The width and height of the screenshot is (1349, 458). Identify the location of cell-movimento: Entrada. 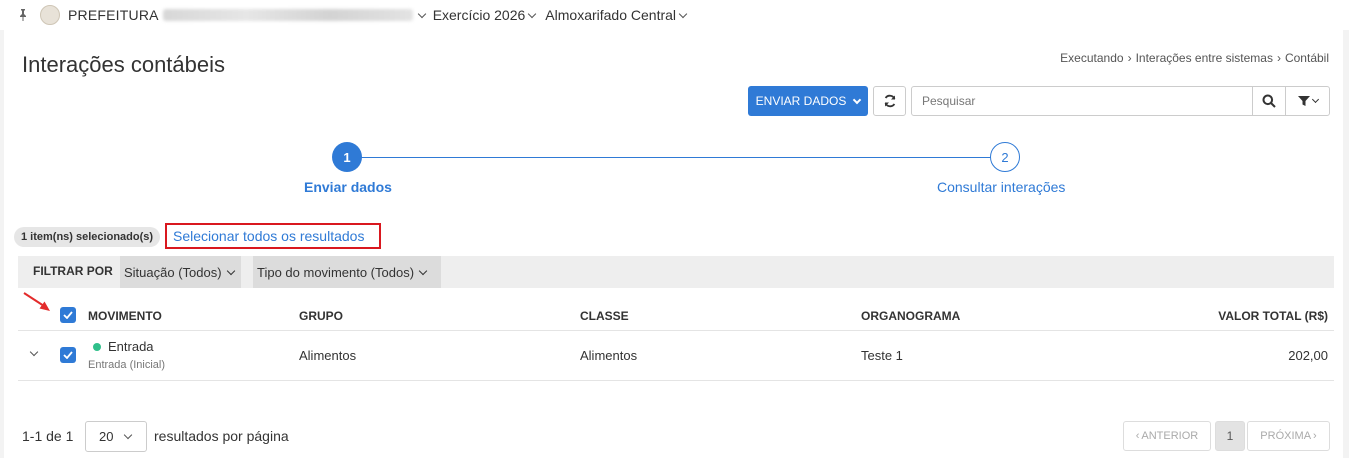
(131, 346).